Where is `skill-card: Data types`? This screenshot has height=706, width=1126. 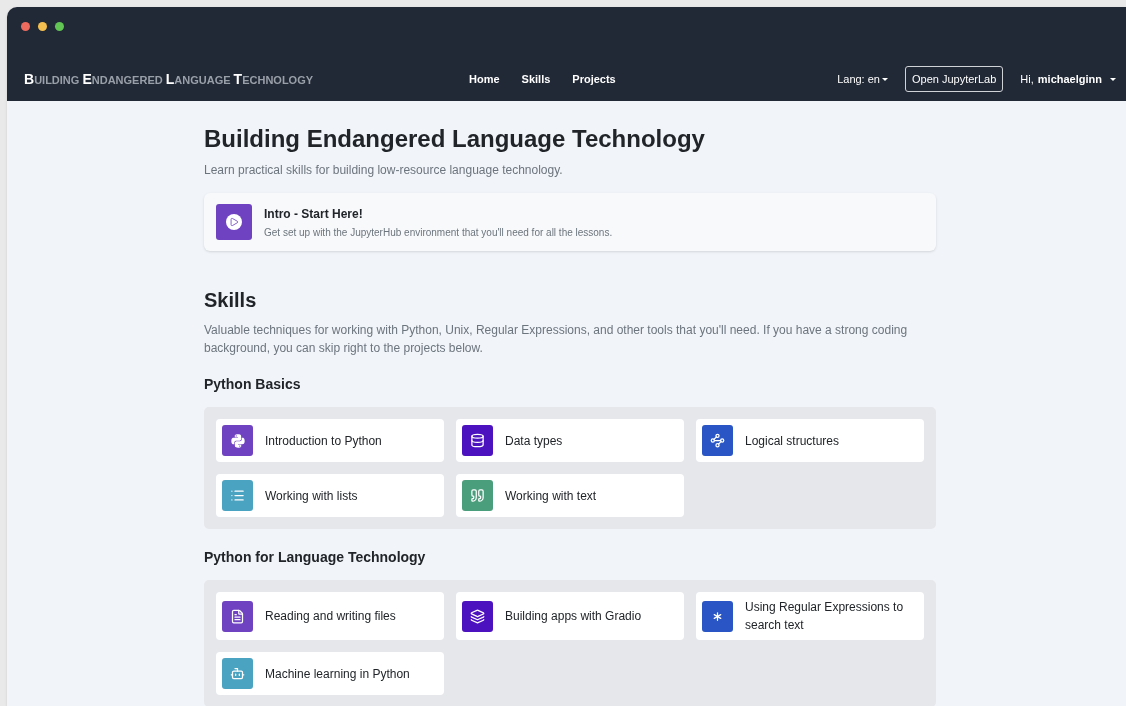 skill-card: Data types is located at coordinates (570, 440).